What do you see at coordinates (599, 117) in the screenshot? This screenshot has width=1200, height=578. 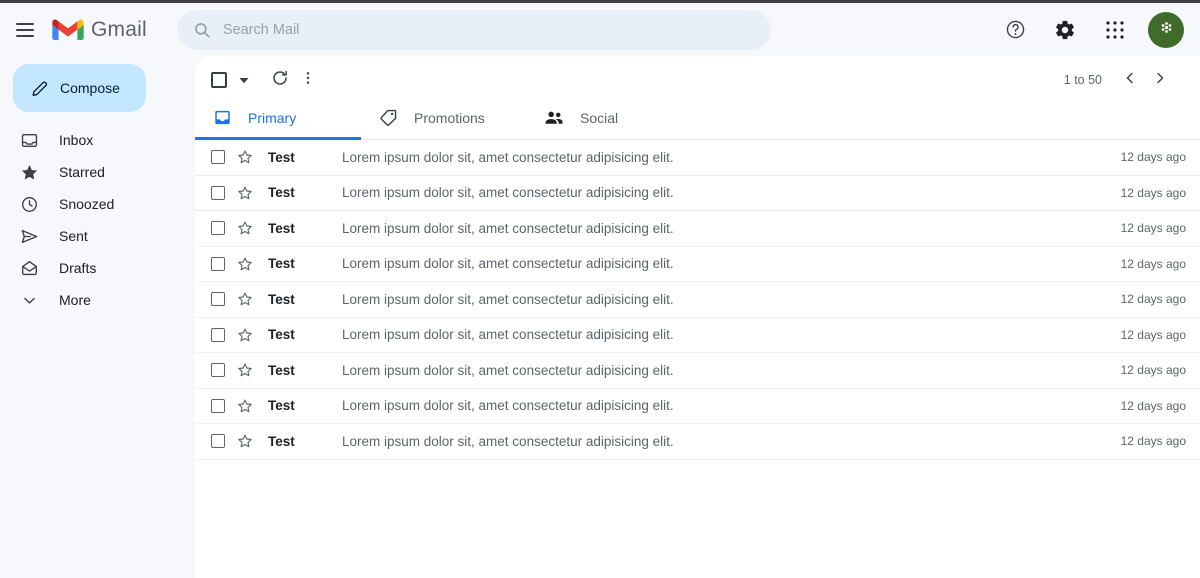 I see `tab-label: Social` at bounding box center [599, 117].